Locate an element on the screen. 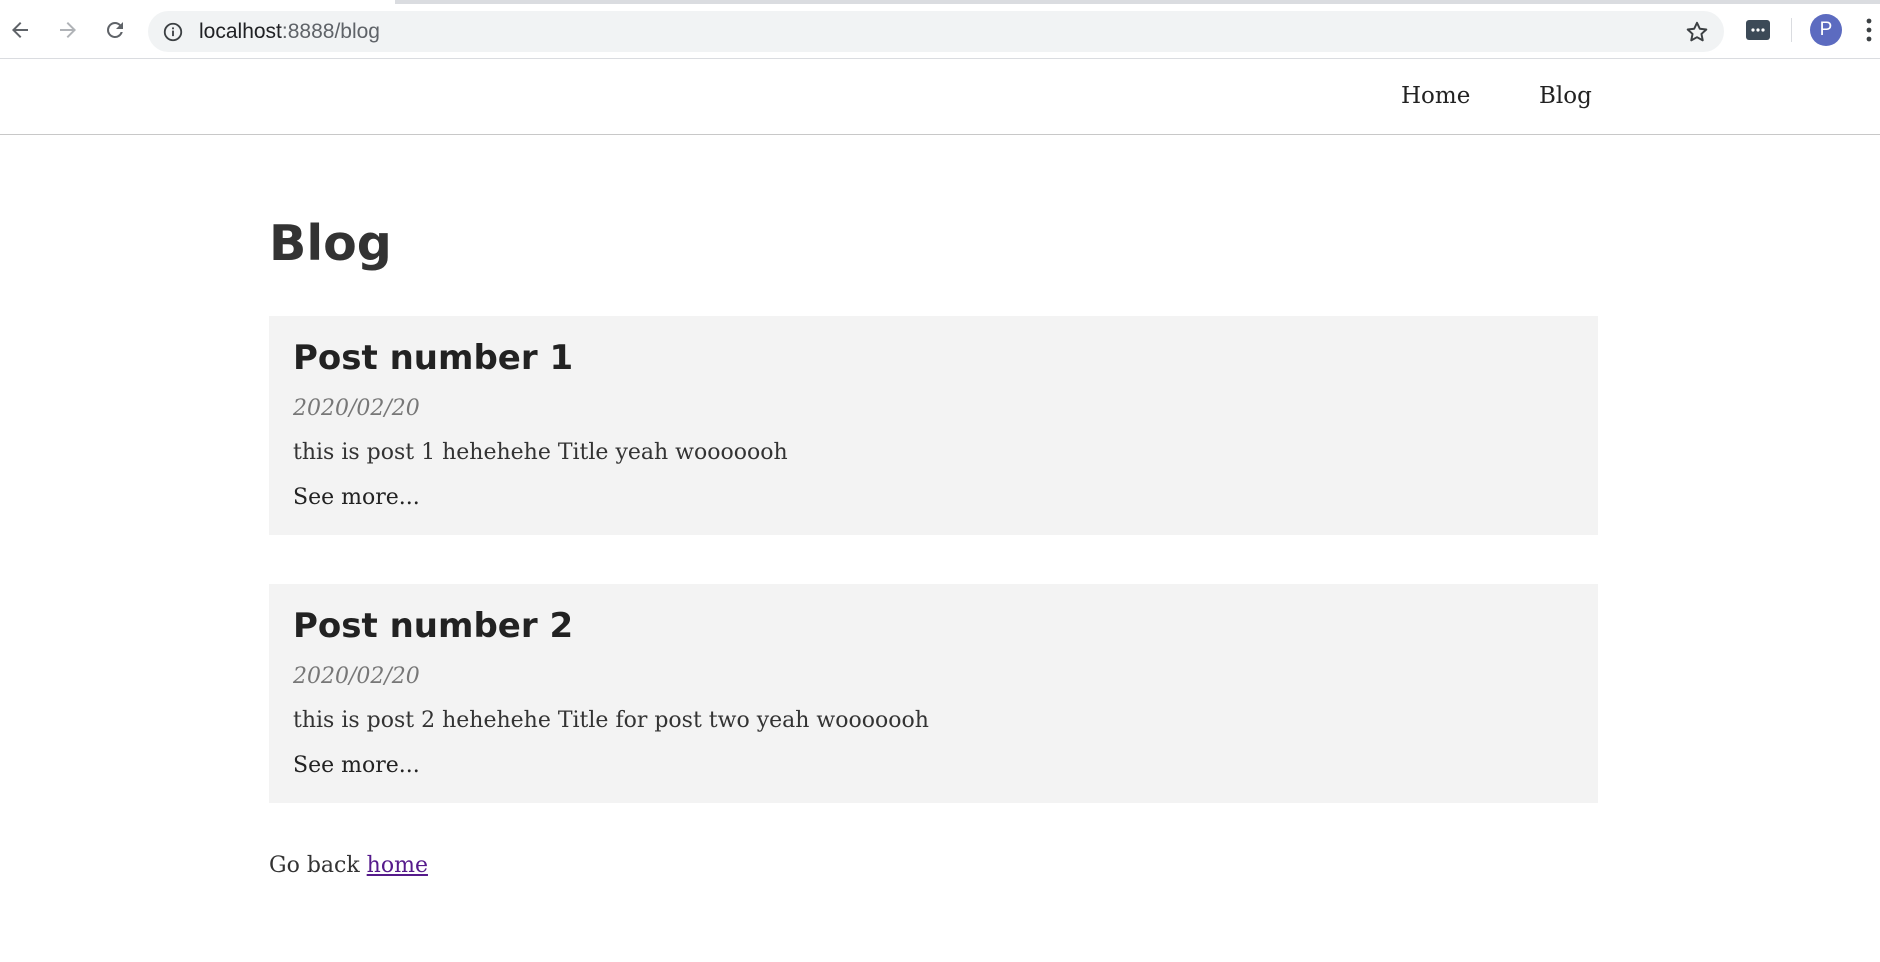 Image resolution: width=1880 pixels, height=962 pixels. nav-link-home: Home is located at coordinates (1435, 96).